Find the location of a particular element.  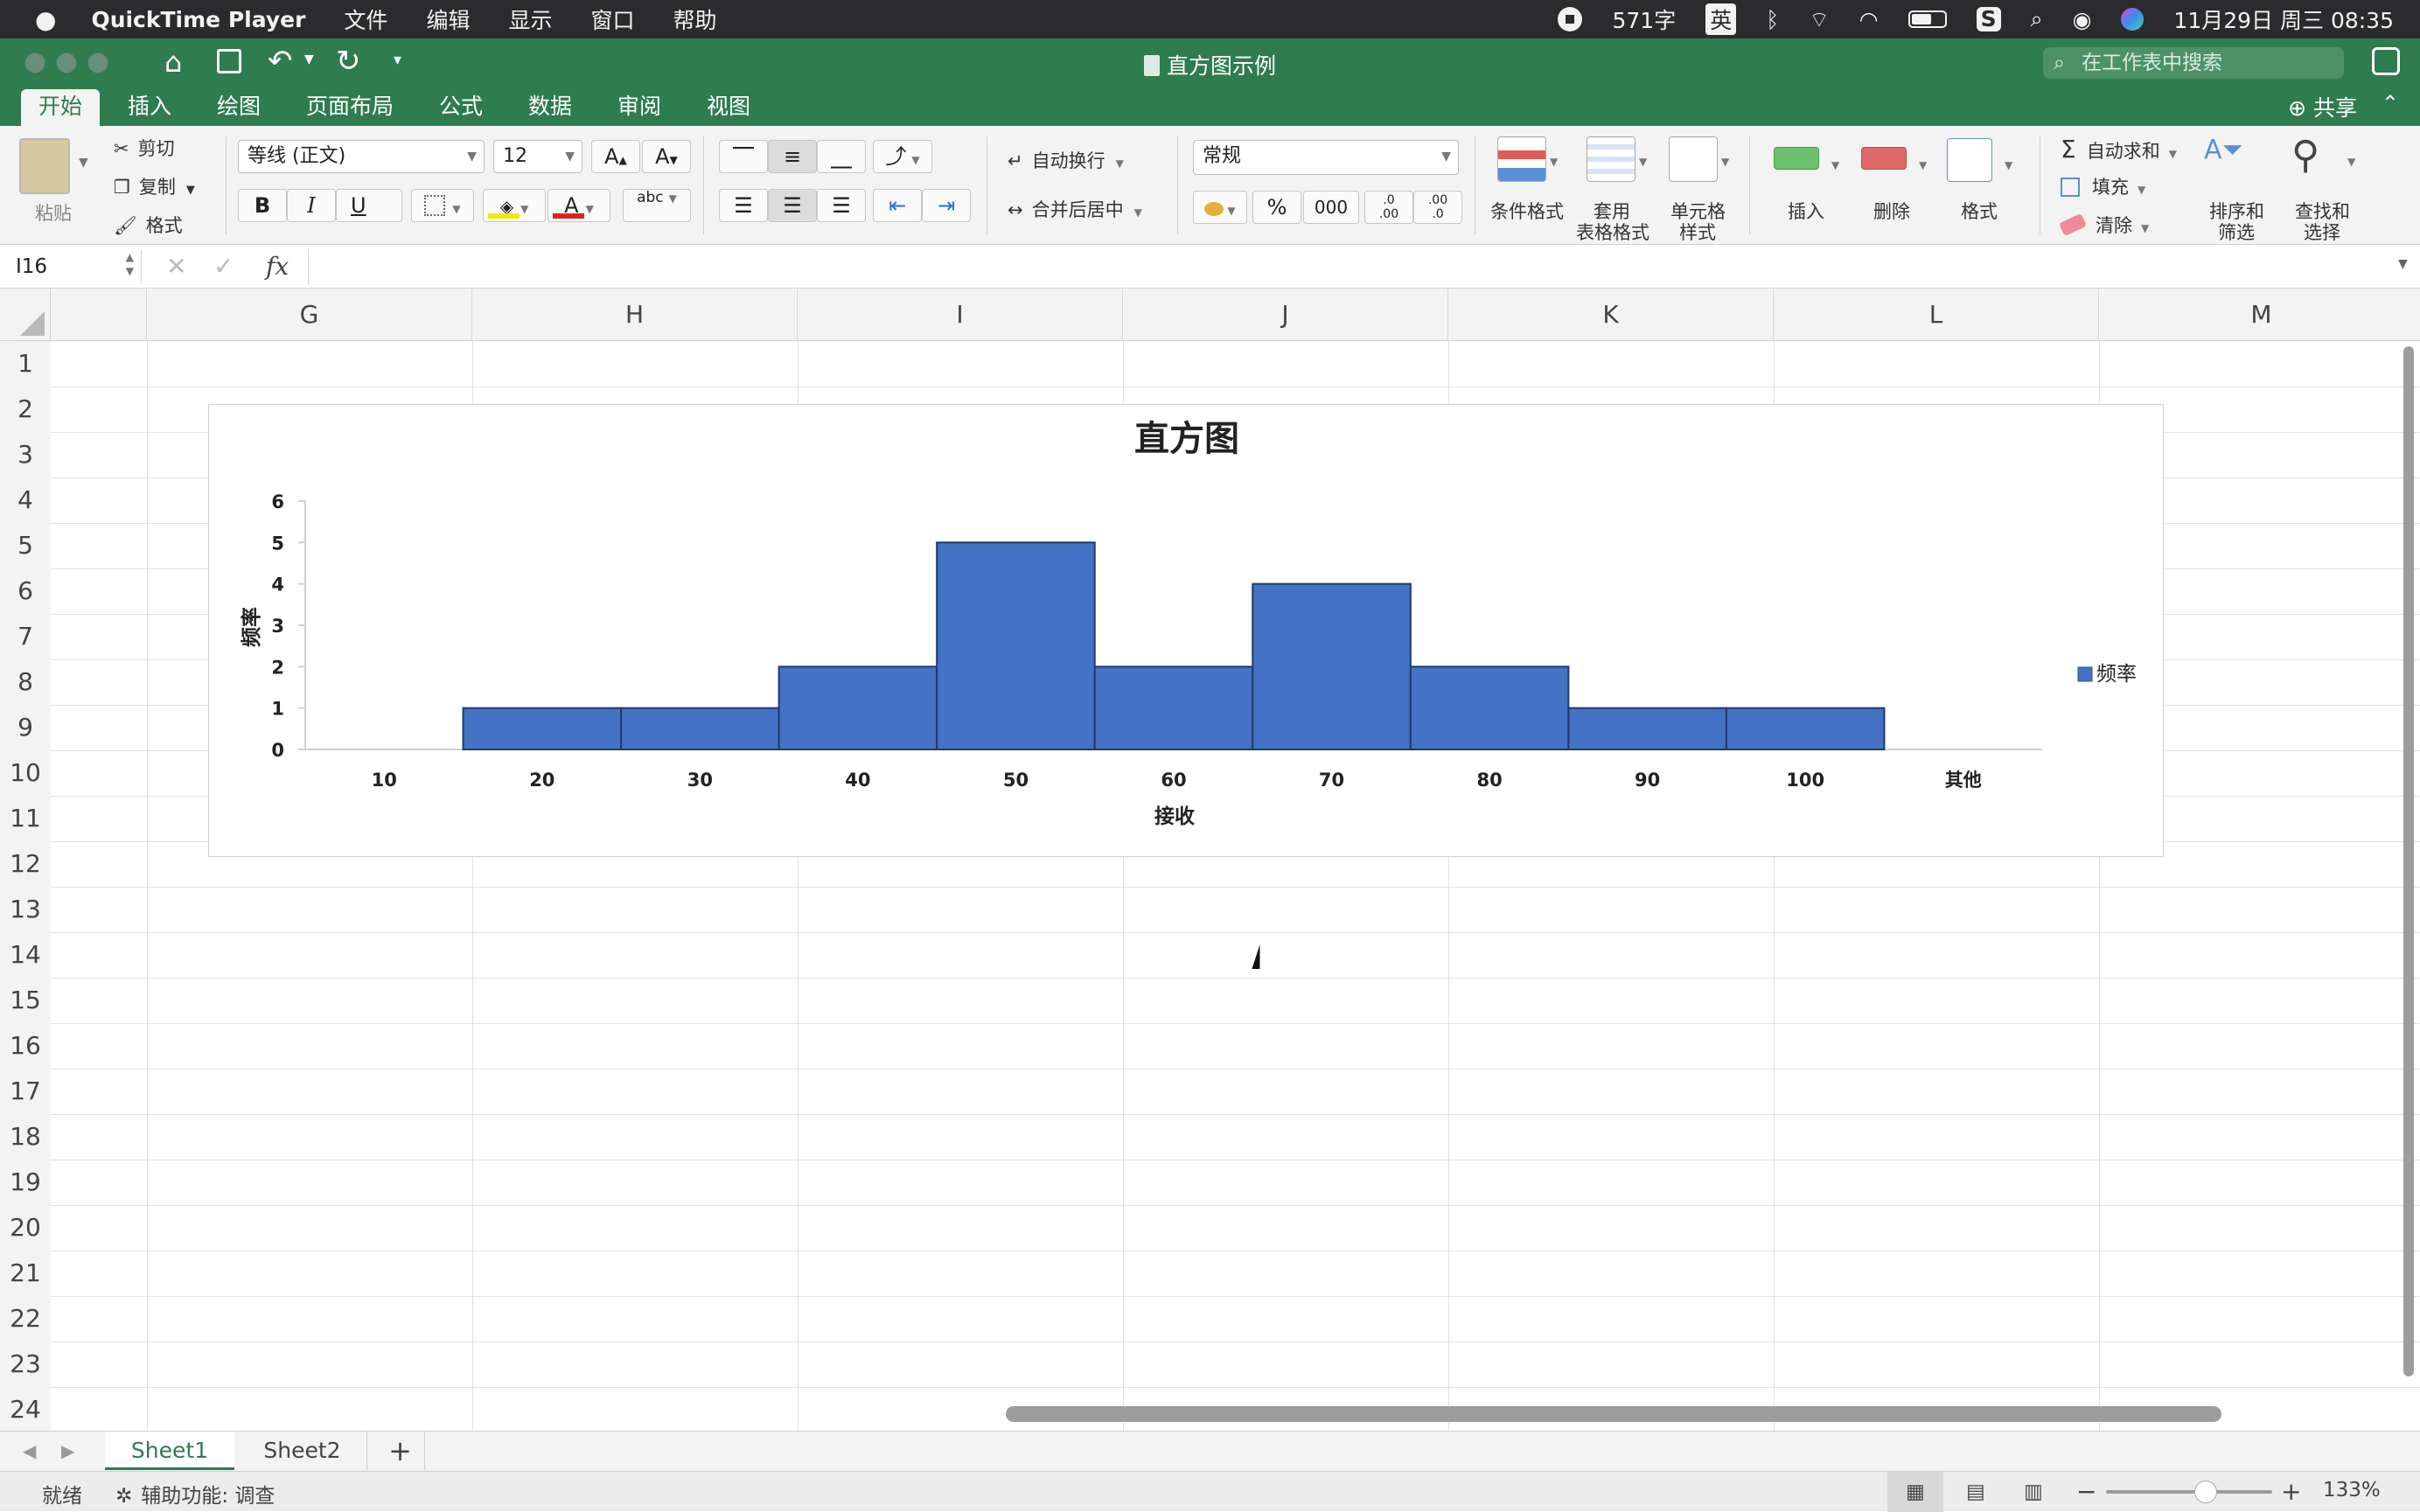

name-box: I16 ▲ ▼ is located at coordinates (71, 267).